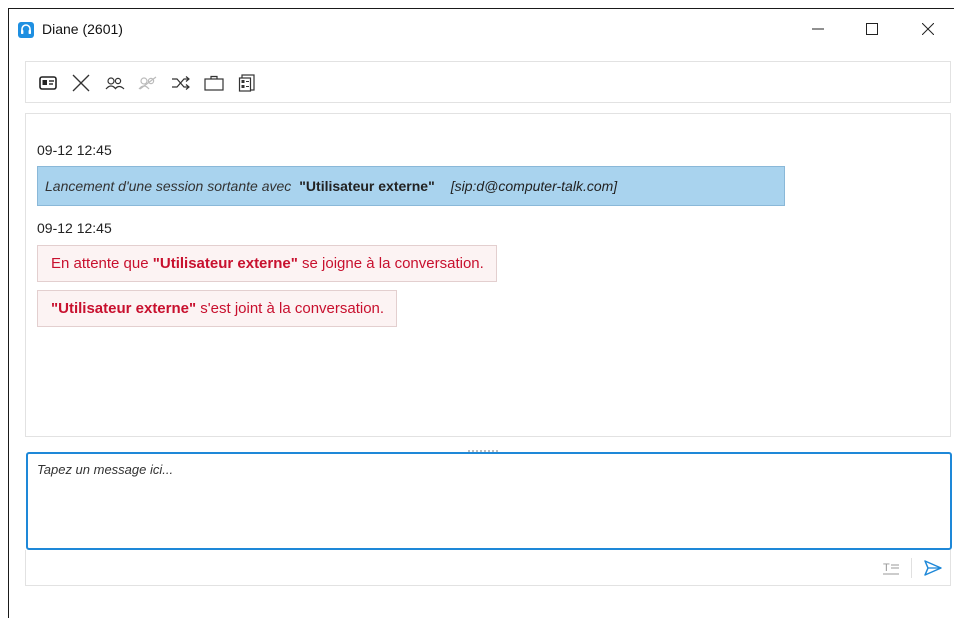 The width and height of the screenshot is (954, 618). What do you see at coordinates (488, 568) in the screenshot?
I see `composer-actions: T` at bounding box center [488, 568].